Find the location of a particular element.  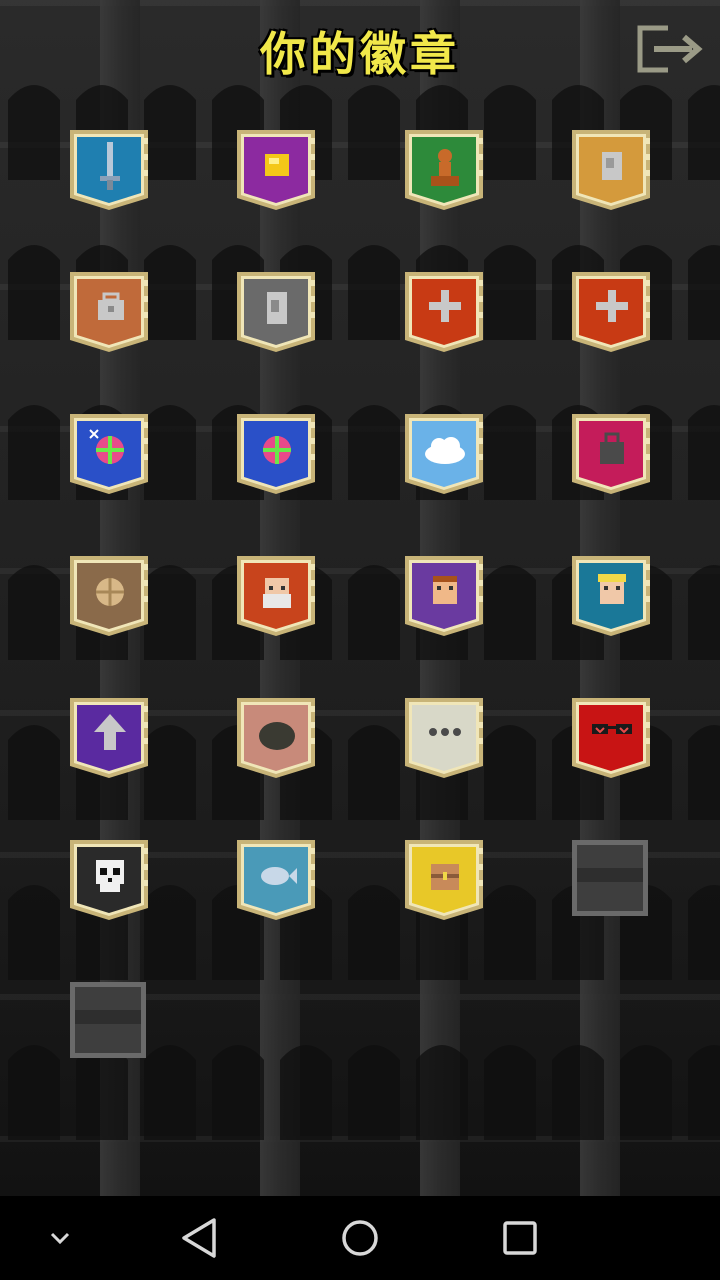

back-triangle-icon is located at coordinates (199, 1238).